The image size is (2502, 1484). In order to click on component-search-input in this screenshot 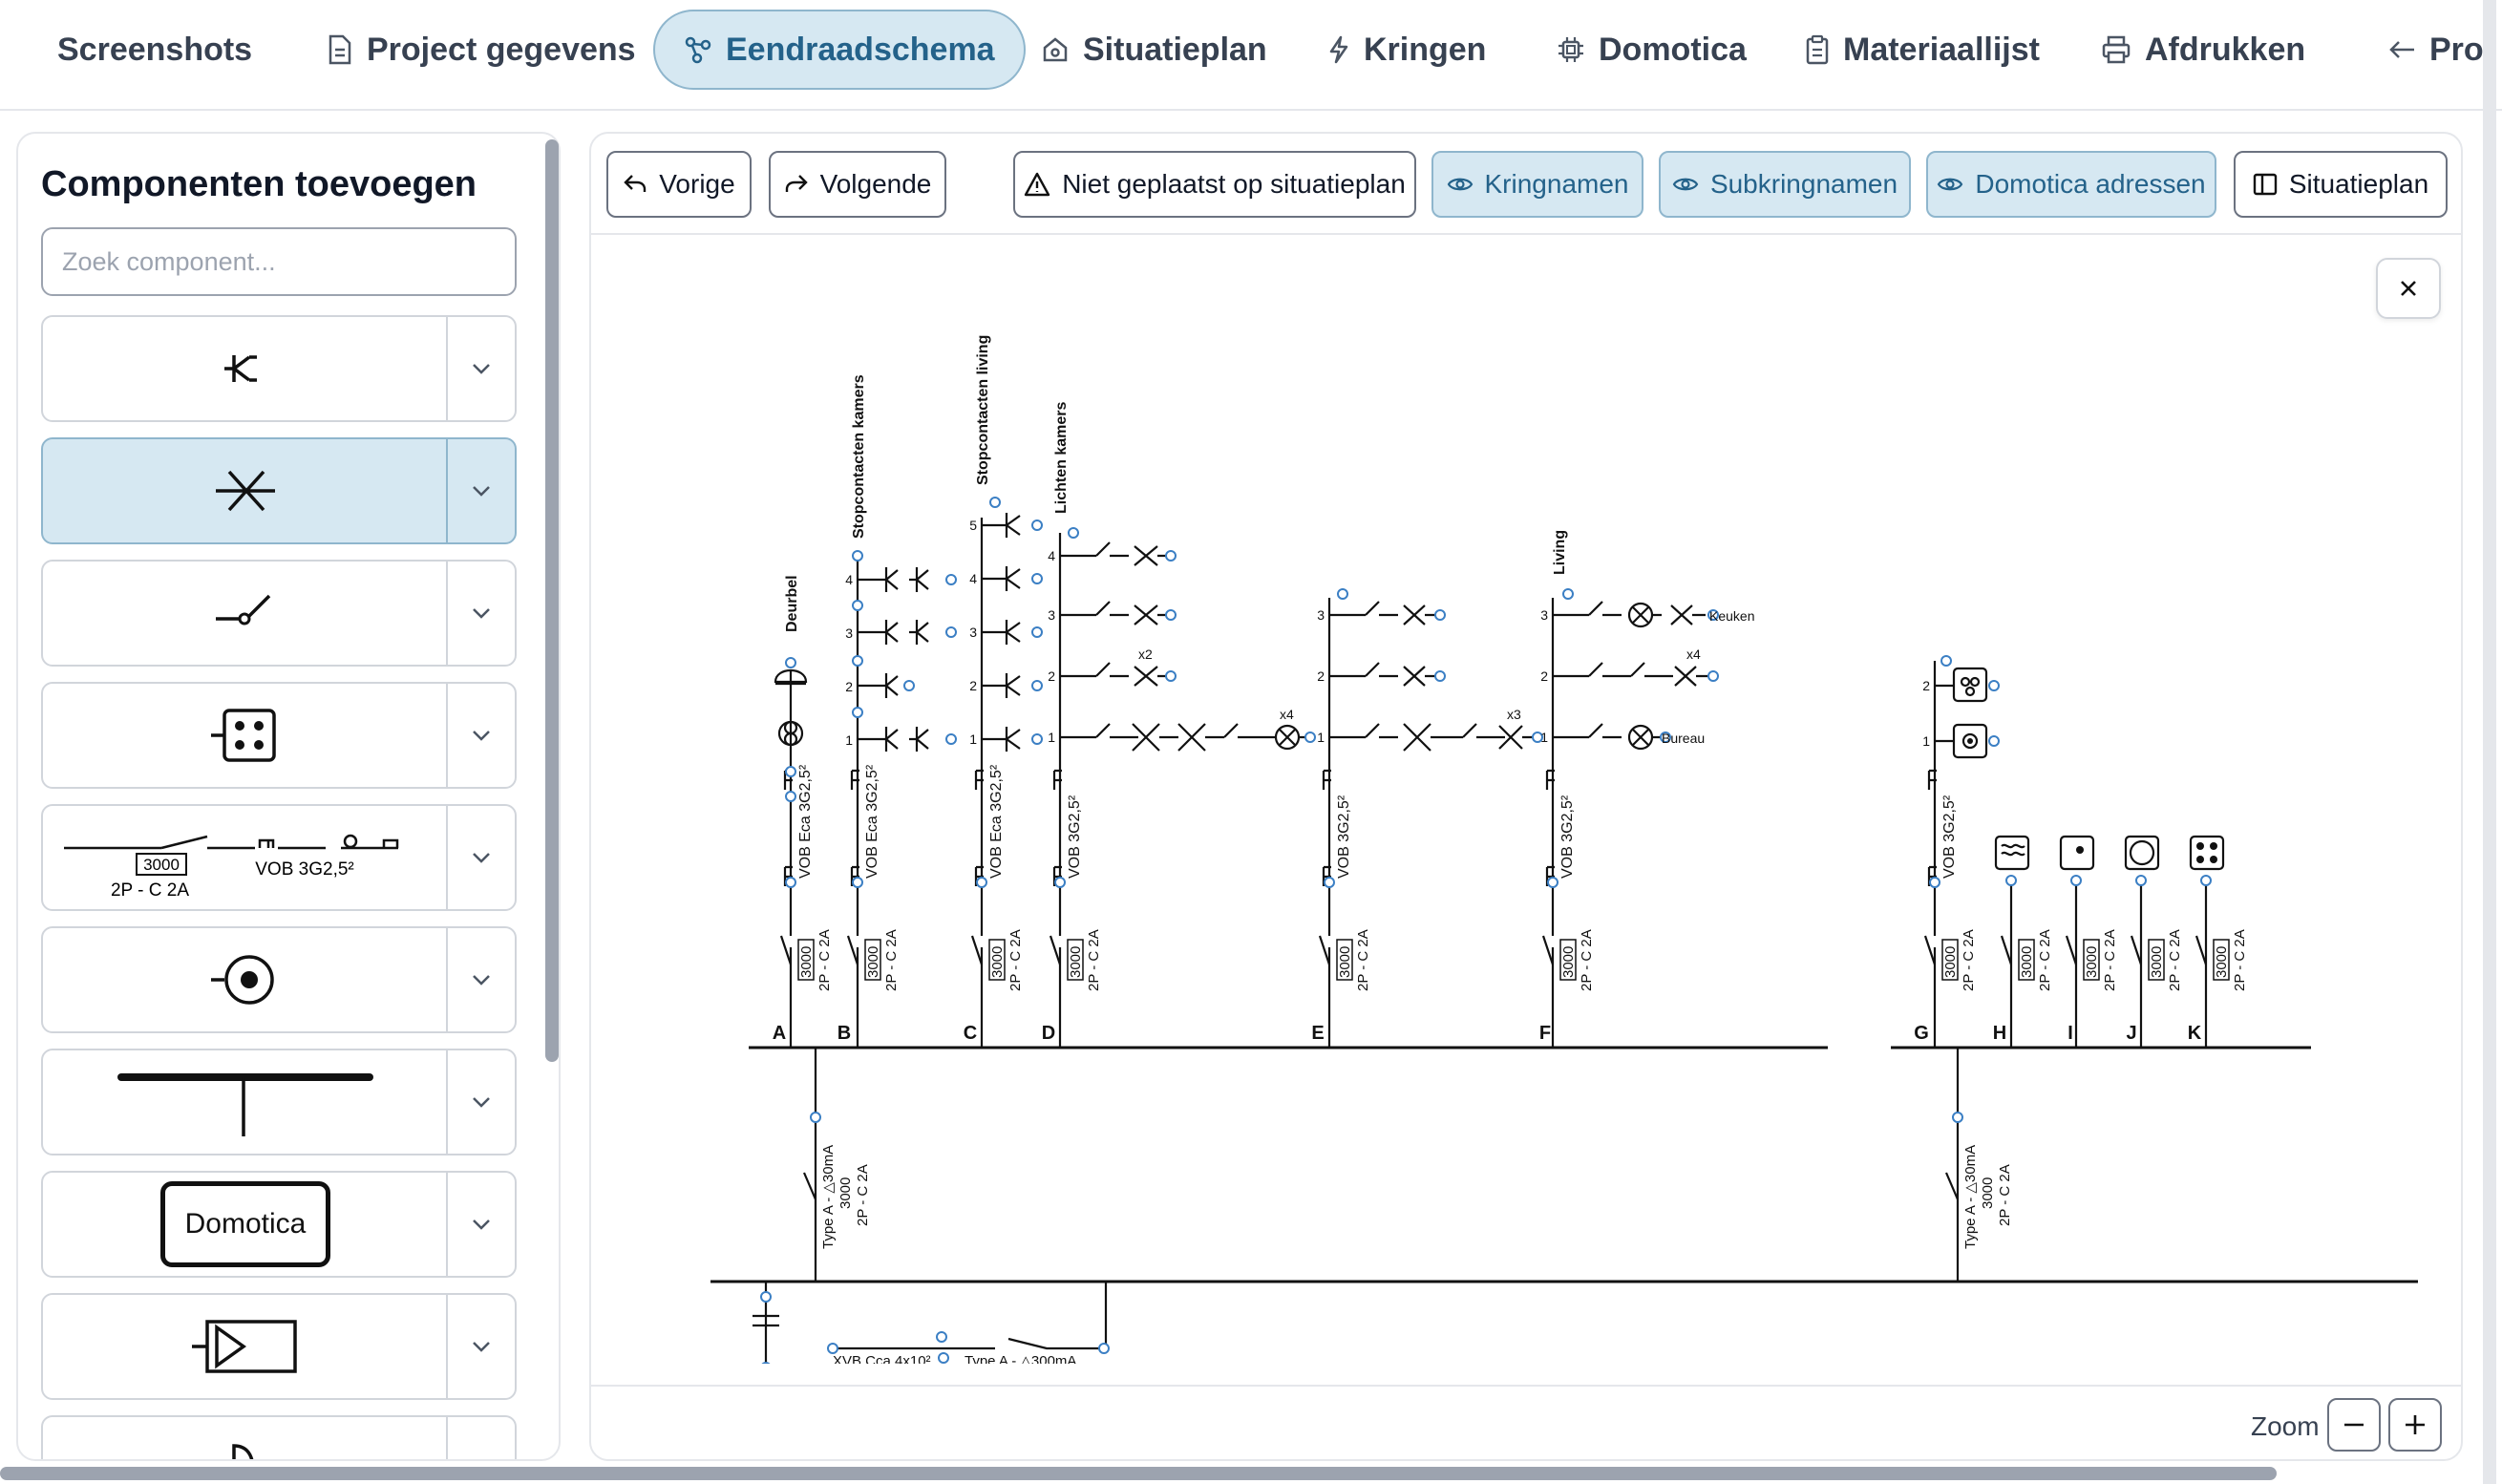, I will do `click(279, 262)`.